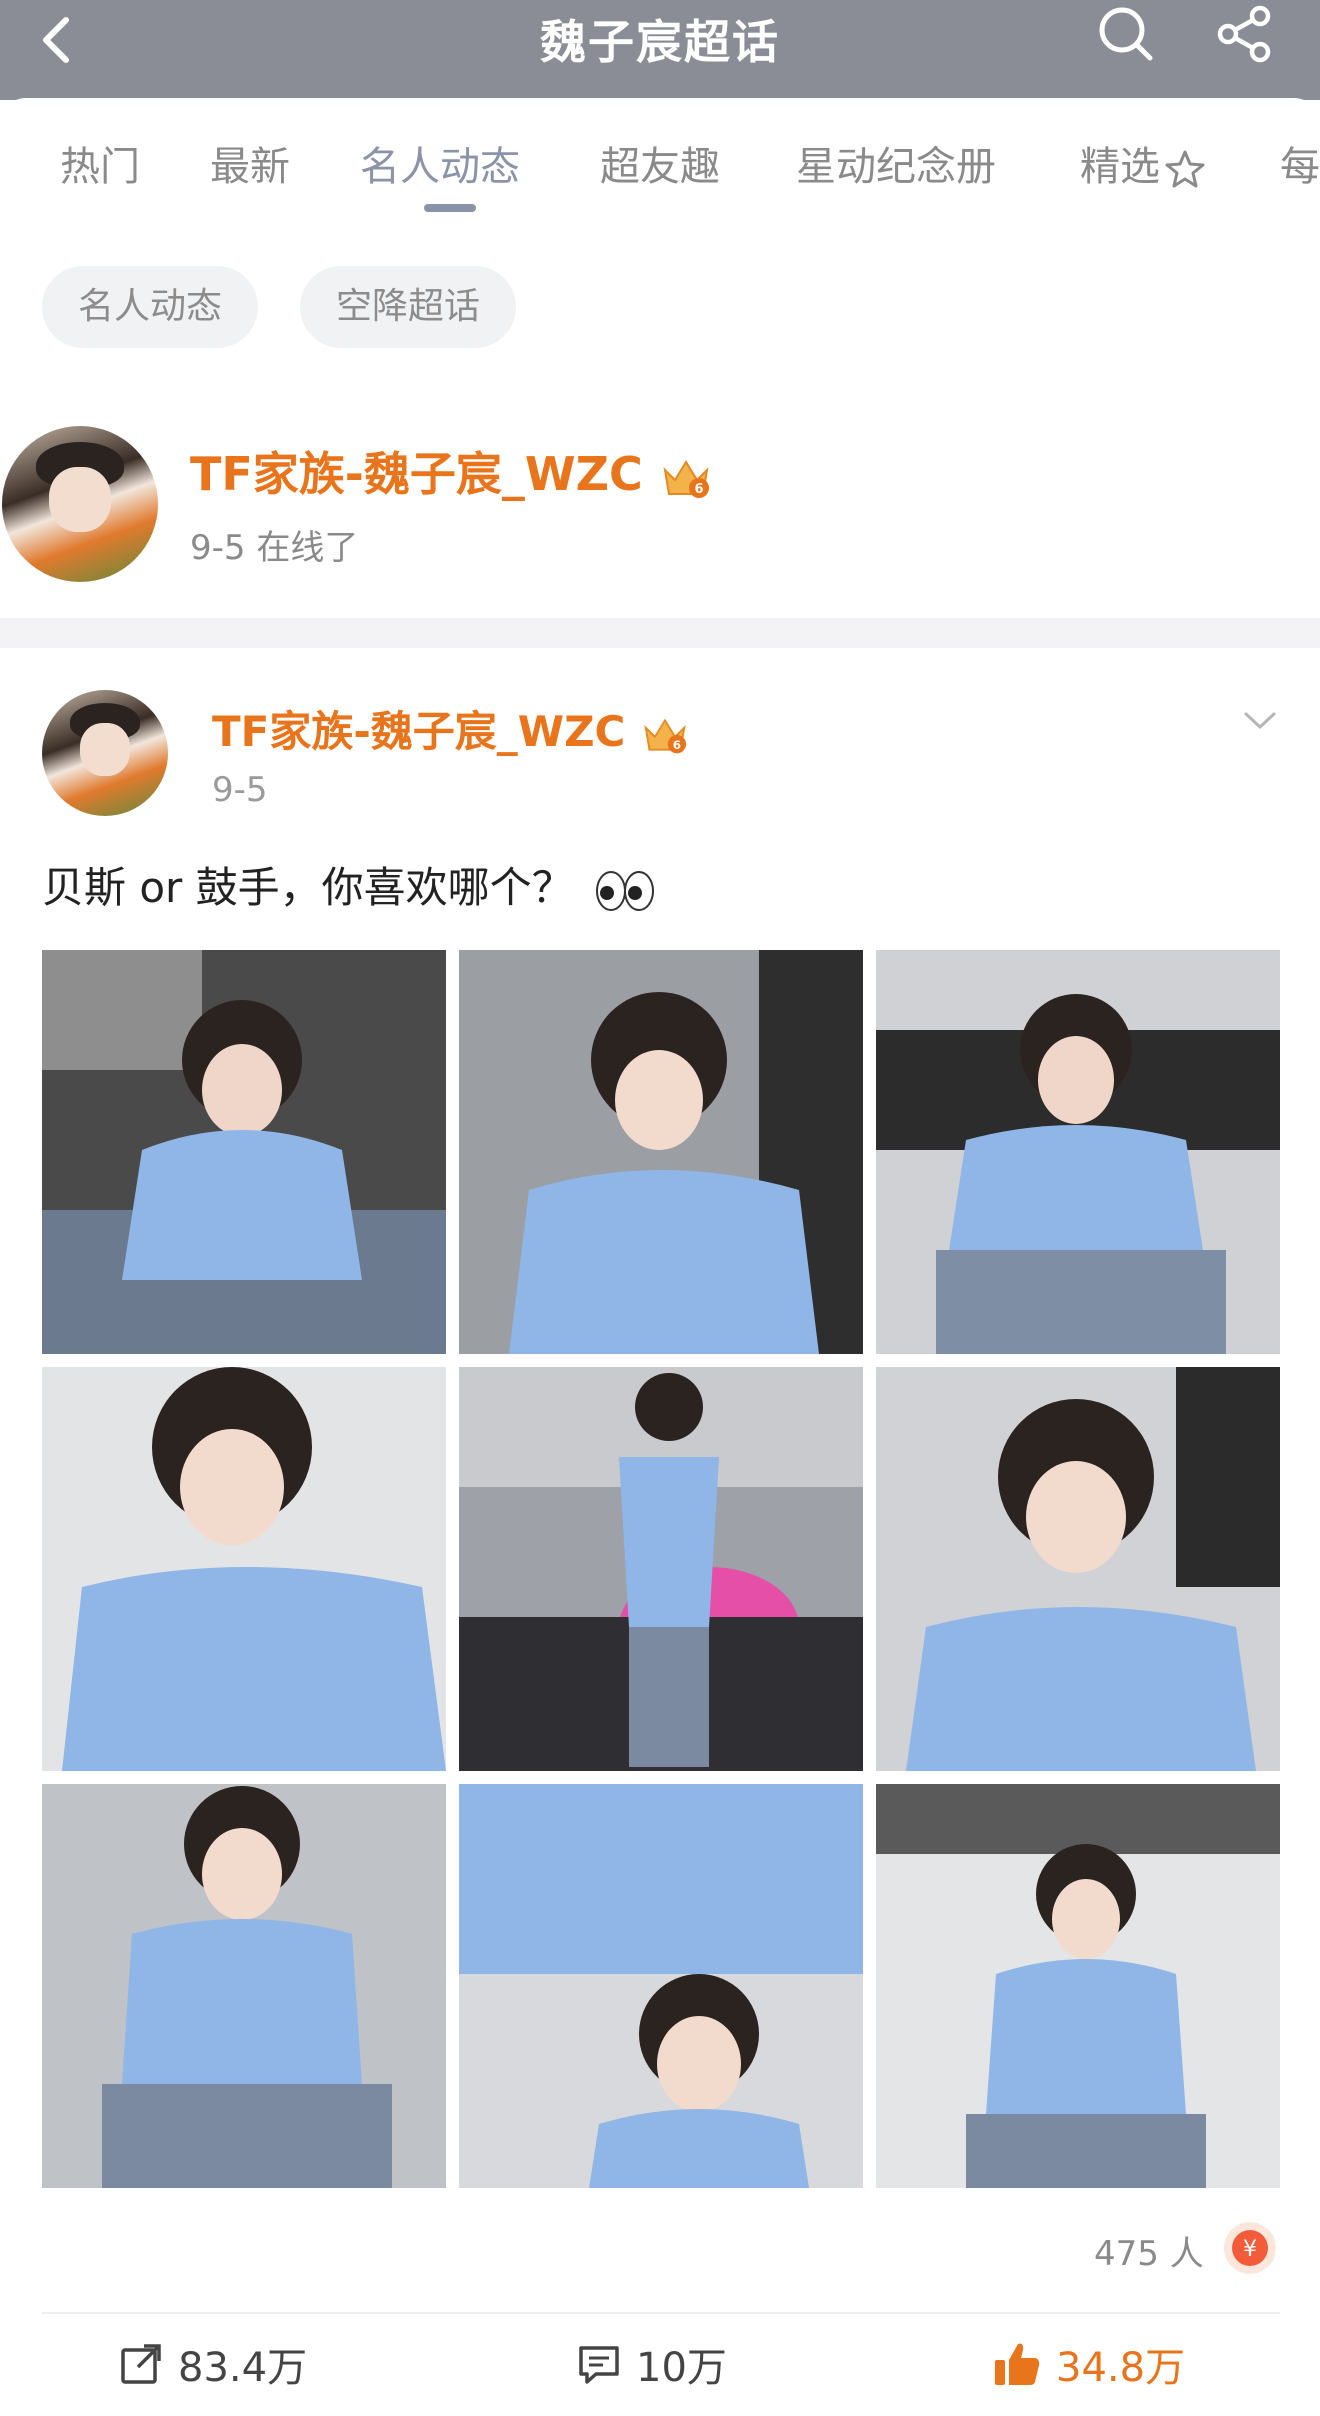  What do you see at coordinates (1121, 2368) in the screenshot?
I see `like-count: 34.8万` at bounding box center [1121, 2368].